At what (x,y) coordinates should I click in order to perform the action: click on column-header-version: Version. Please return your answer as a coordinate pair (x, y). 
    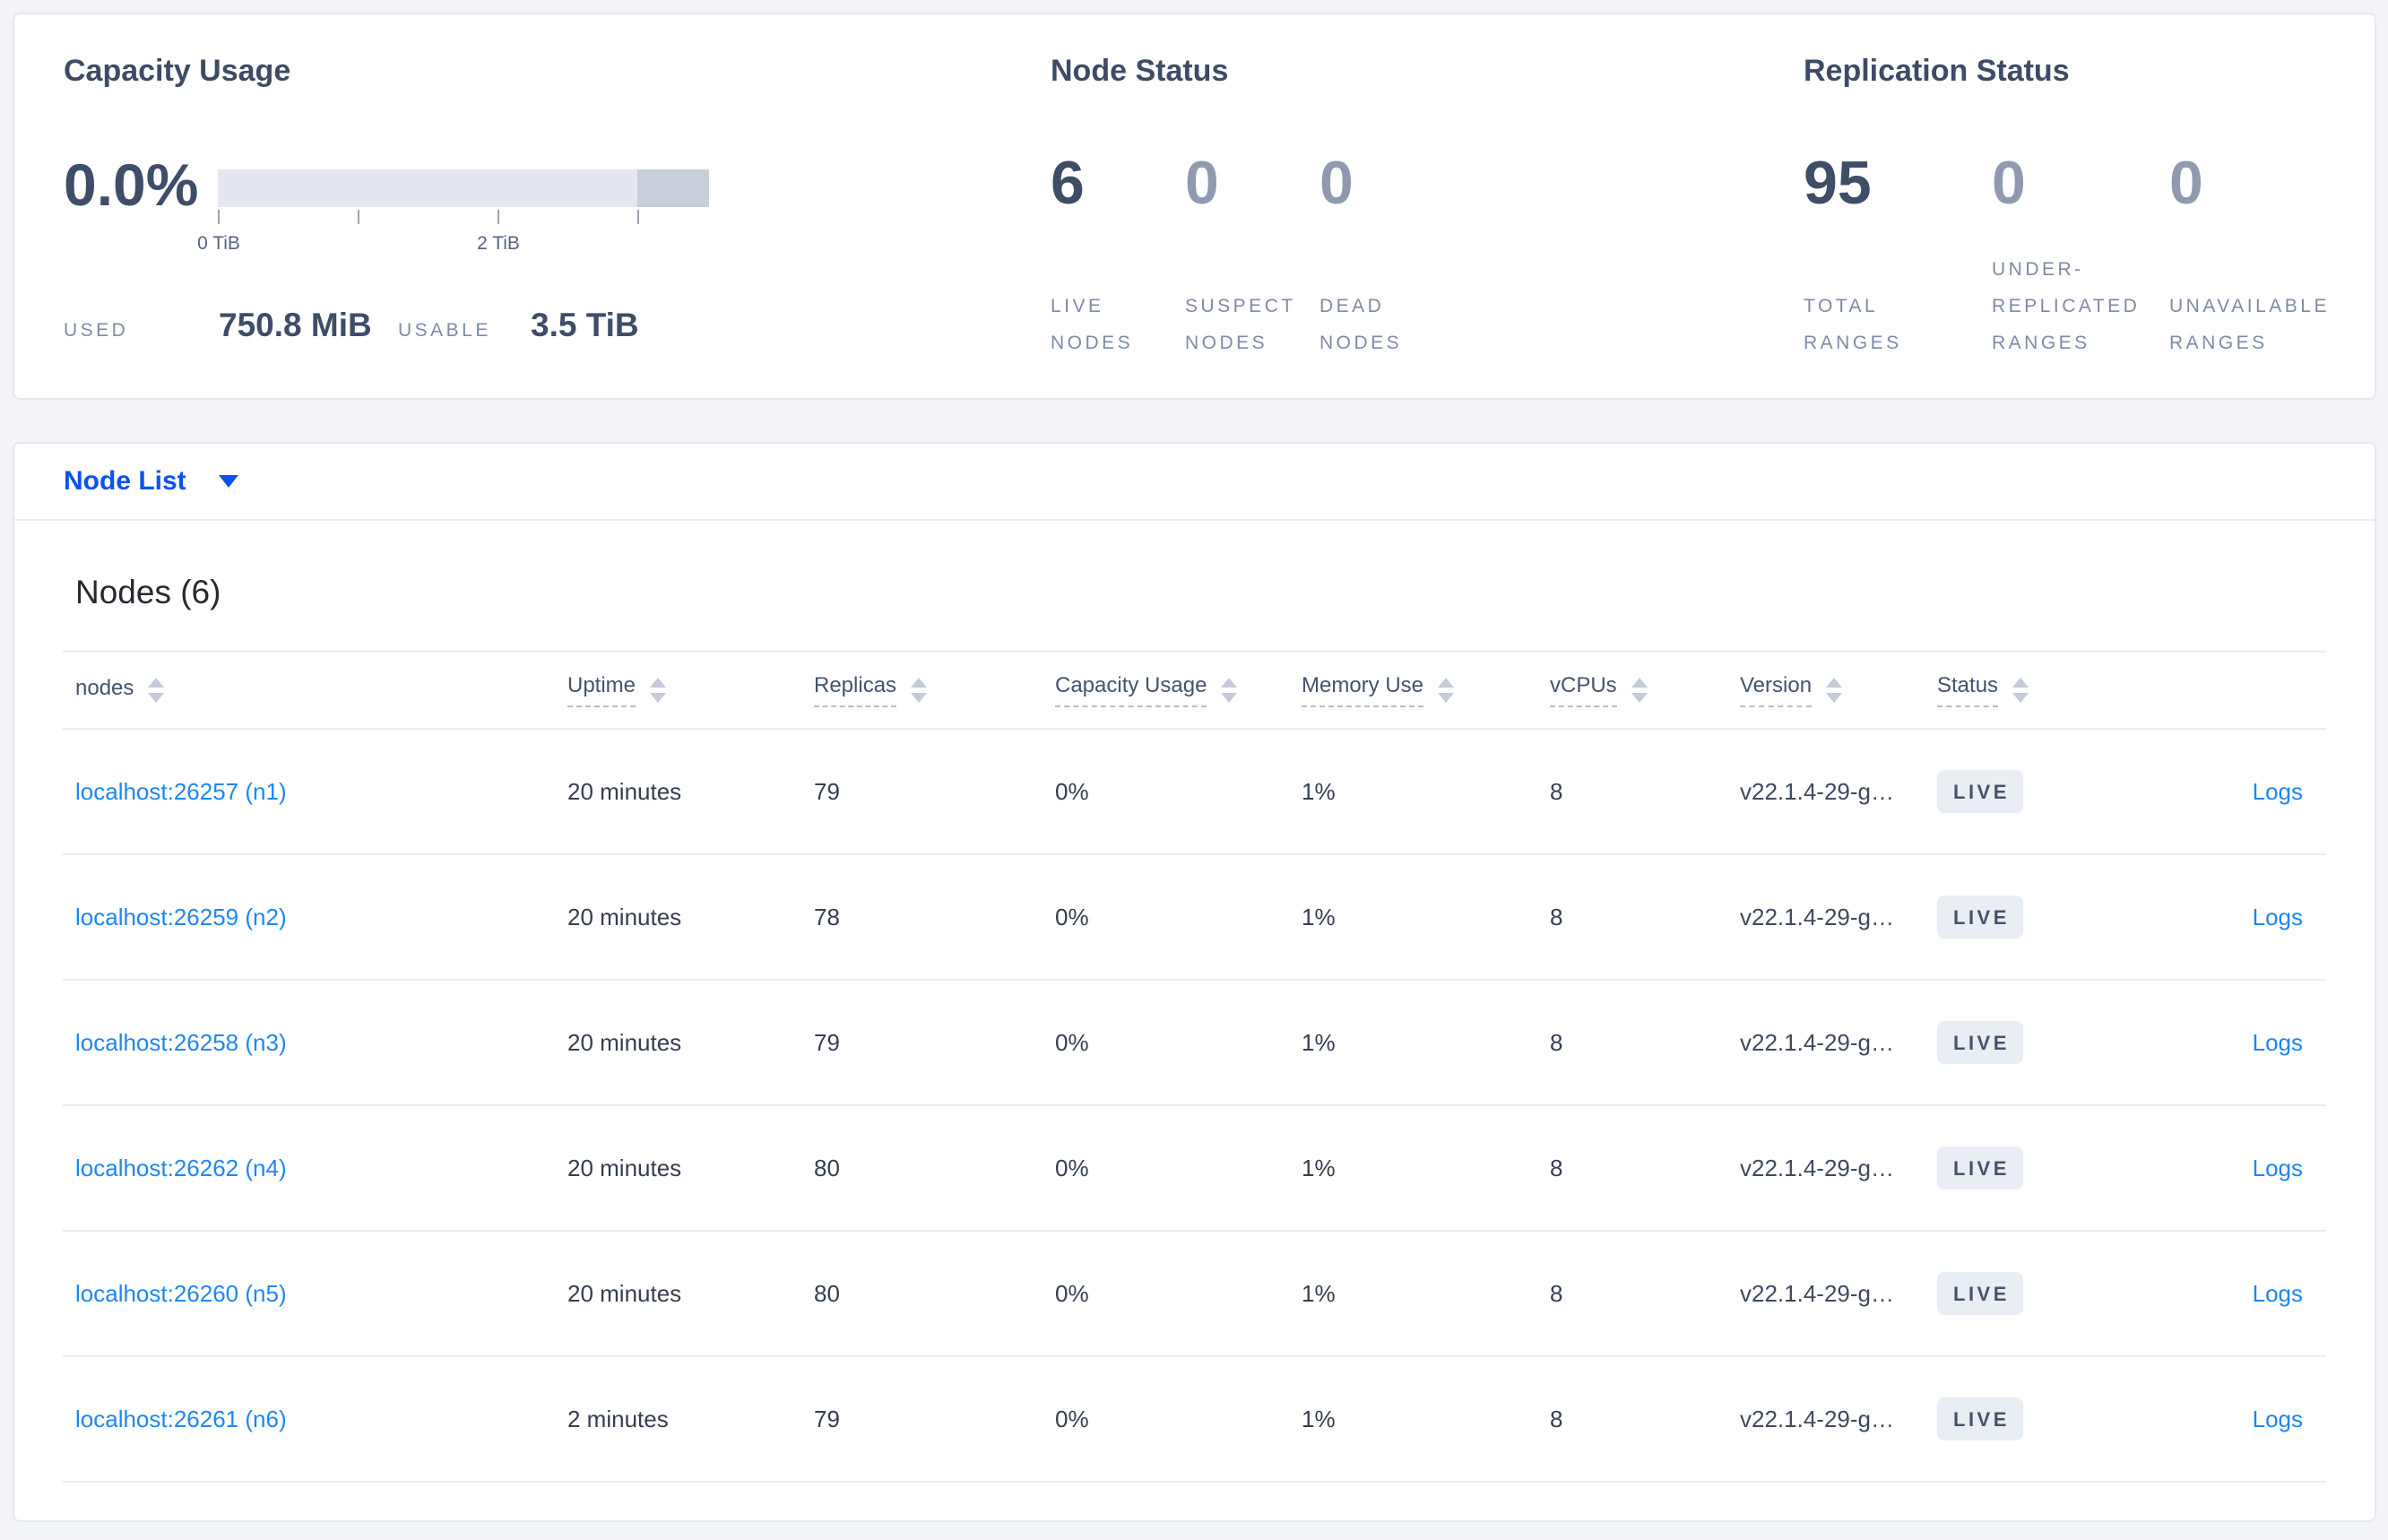
    Looking at the image, I should click on (1838, 690).